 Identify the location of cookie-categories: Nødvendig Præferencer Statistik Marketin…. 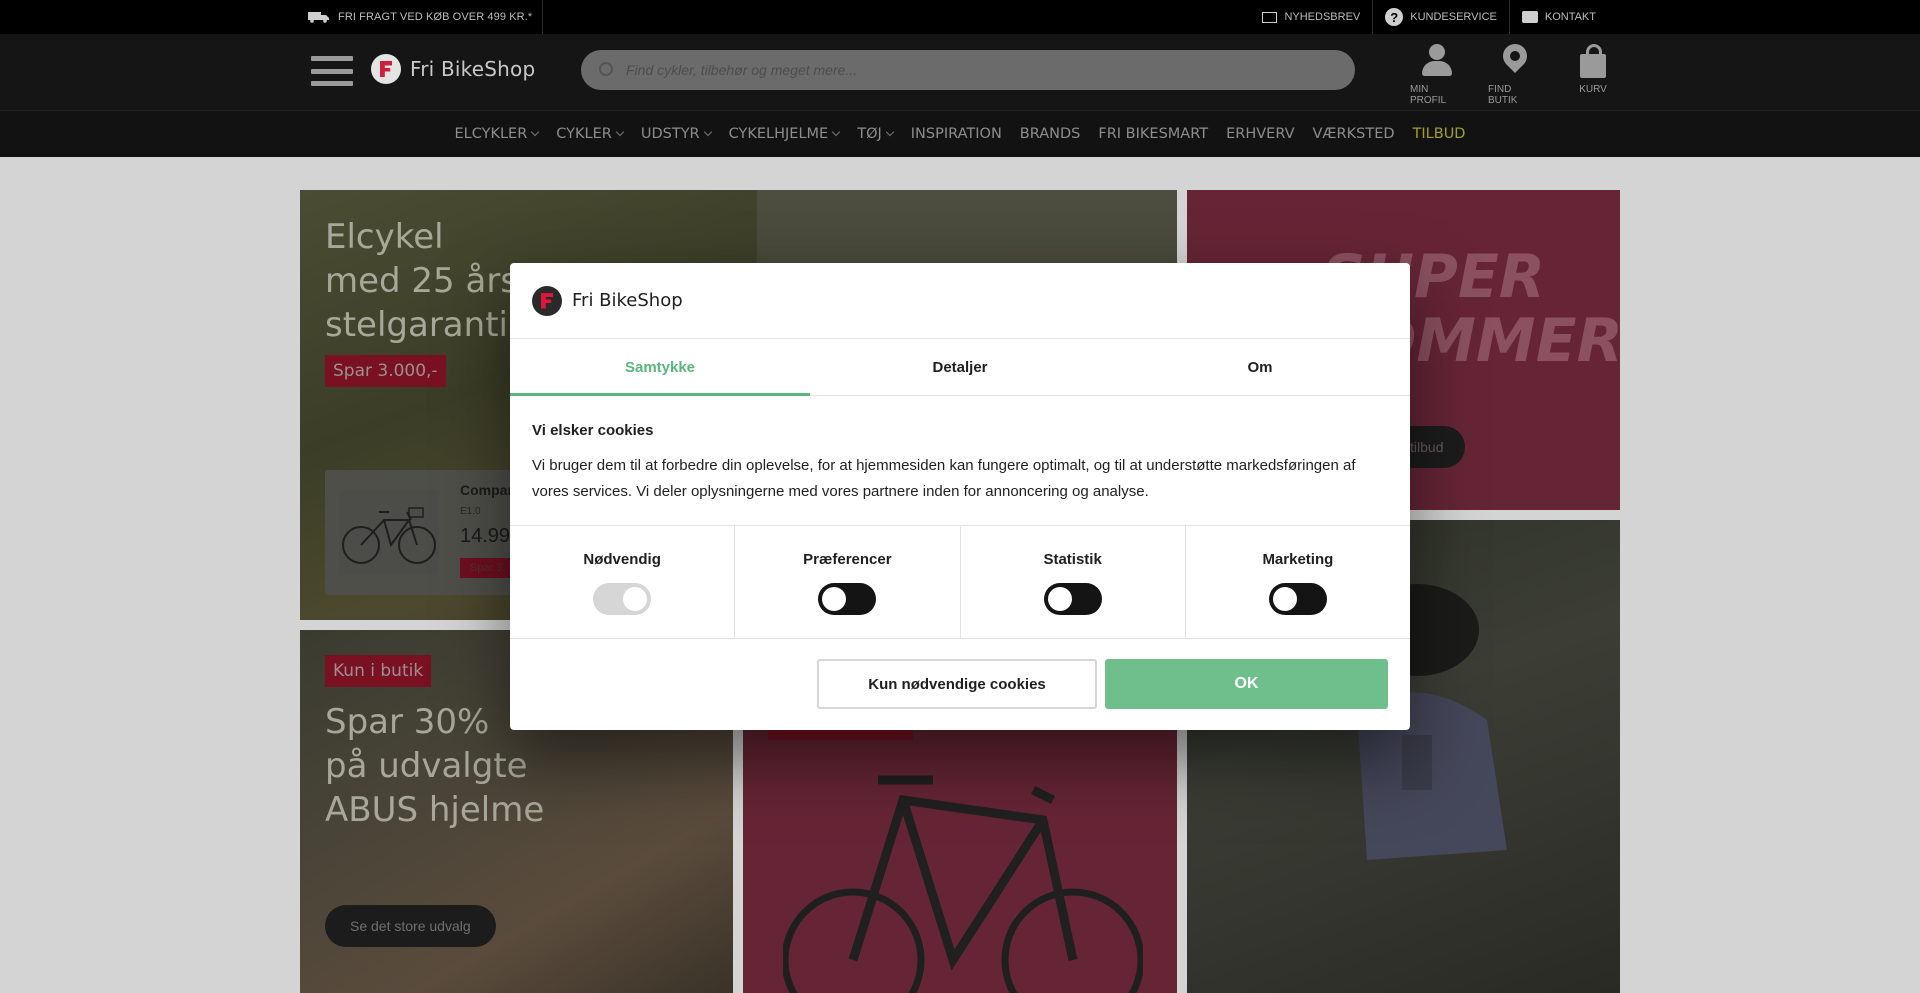
(960, 582).